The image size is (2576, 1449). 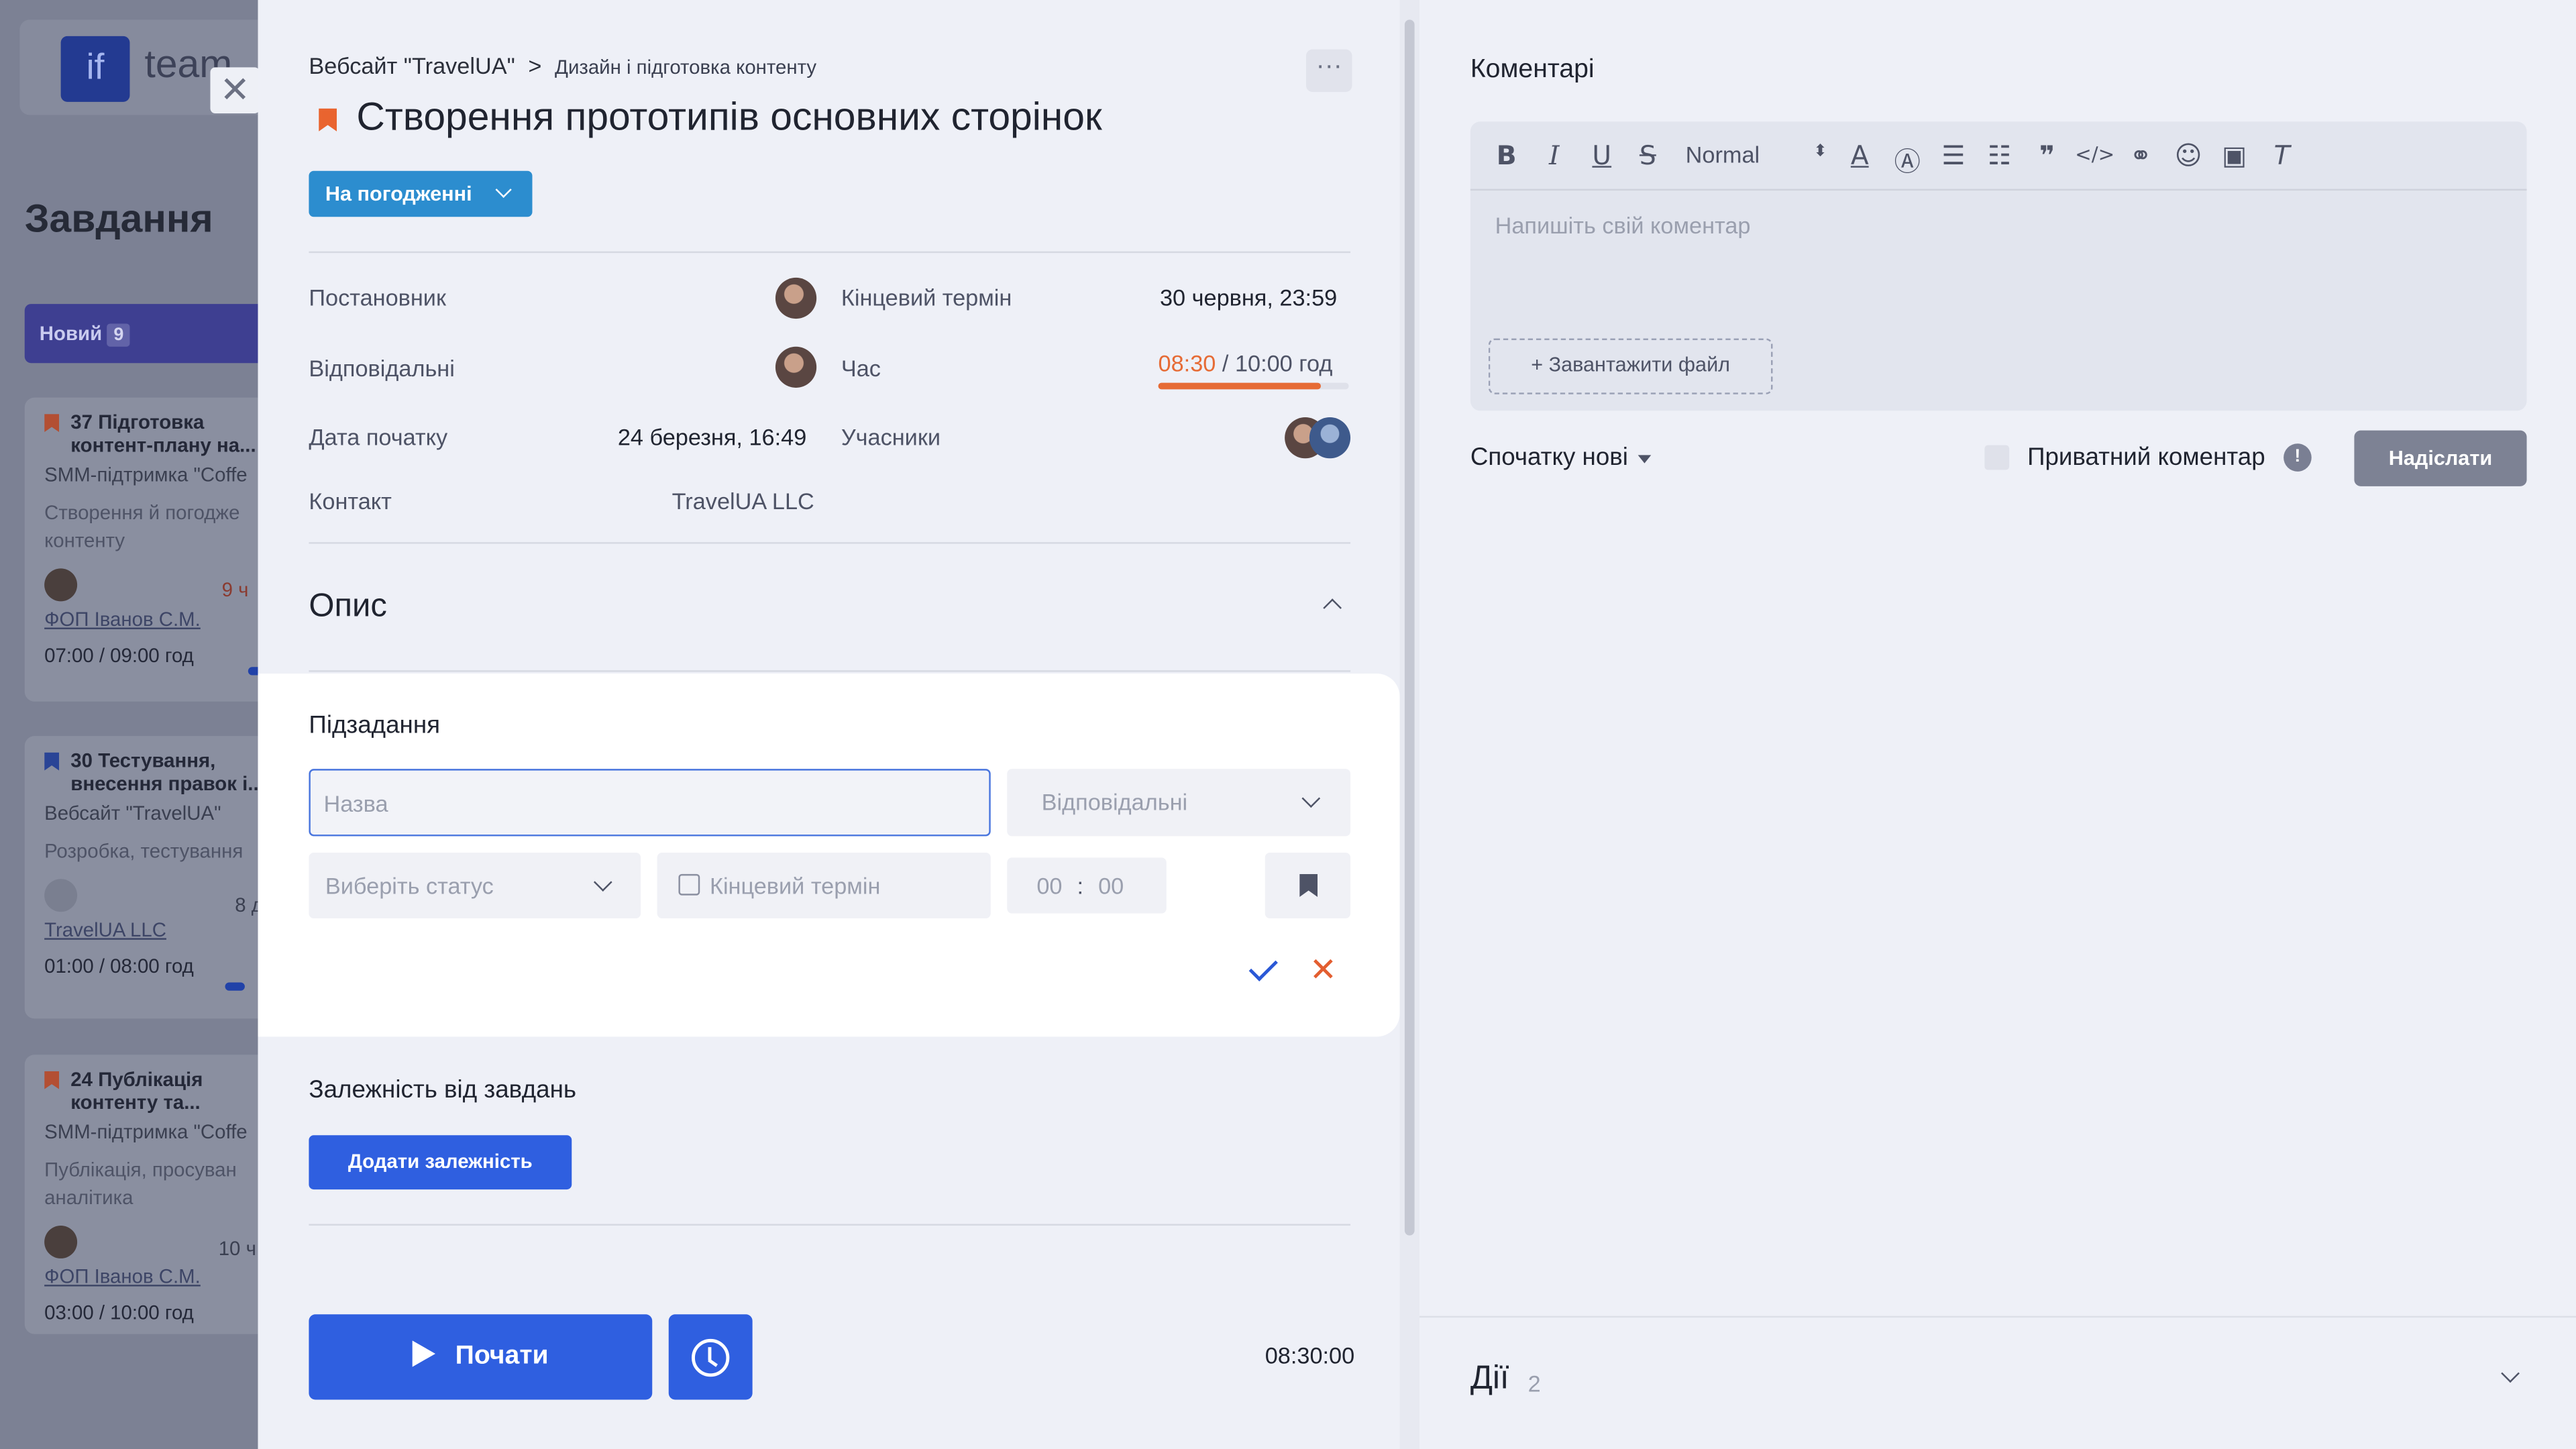 I want to click on subtask-name-input: Назва, so click(x=650, y=803).